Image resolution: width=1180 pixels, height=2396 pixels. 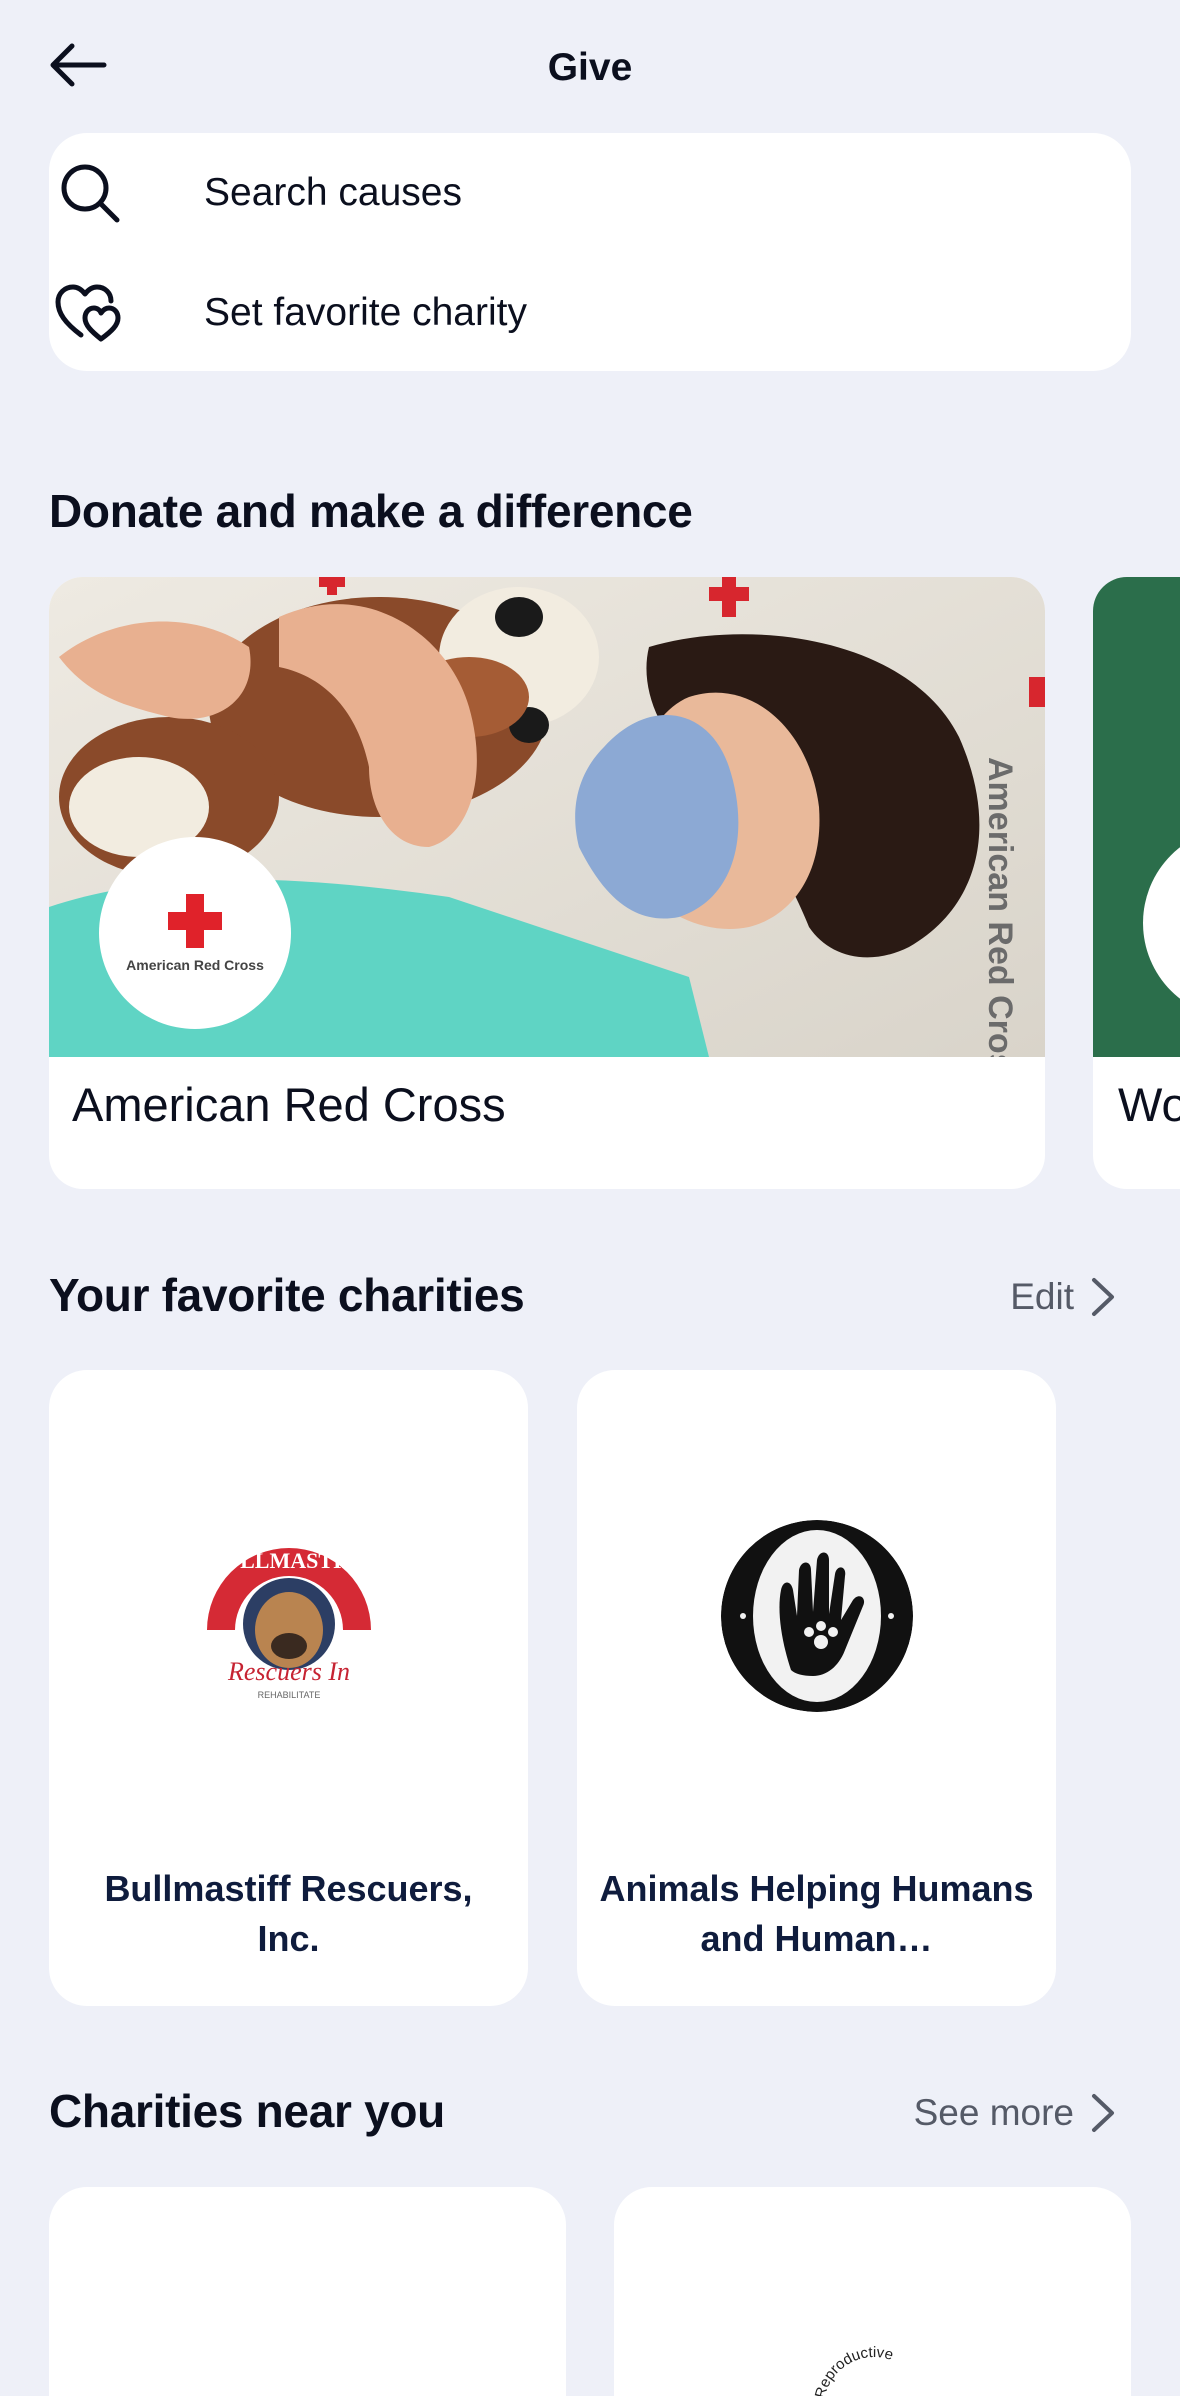 I want to click on see-more-link: See more, so click(x=1015, y=2113).